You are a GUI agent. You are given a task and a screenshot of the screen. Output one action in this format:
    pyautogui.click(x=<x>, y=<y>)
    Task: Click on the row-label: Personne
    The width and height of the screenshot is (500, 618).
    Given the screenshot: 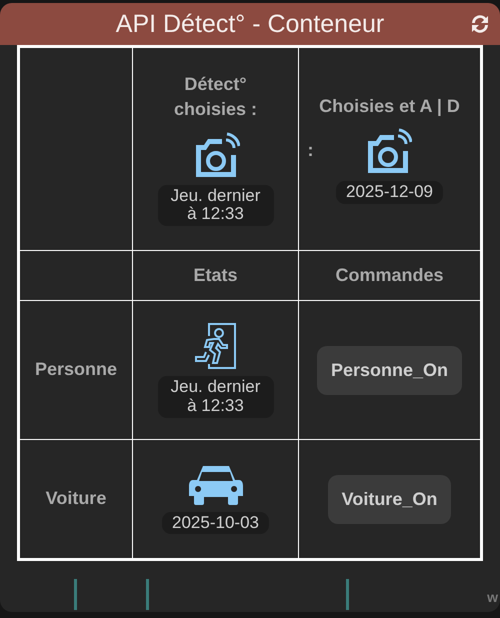 What is the action you would take?
    pyautogui.click(x=76, y=370)
    